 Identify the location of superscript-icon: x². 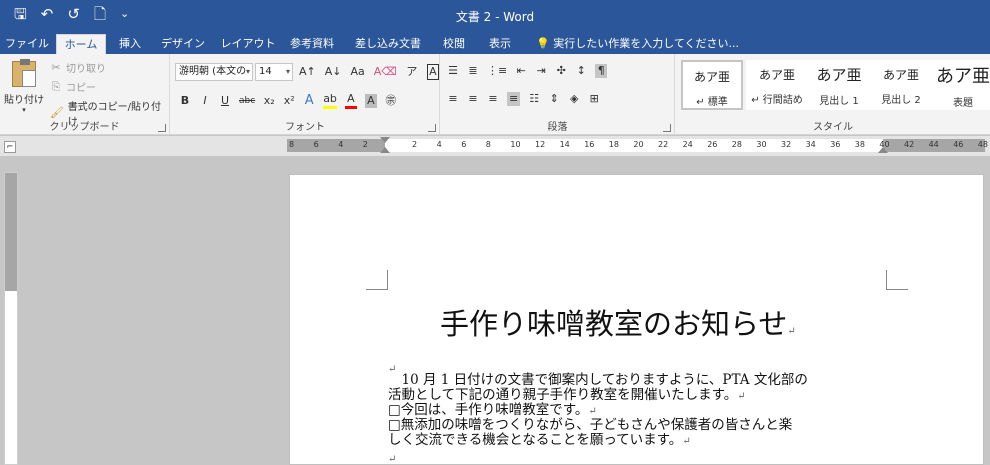
(289, 101).